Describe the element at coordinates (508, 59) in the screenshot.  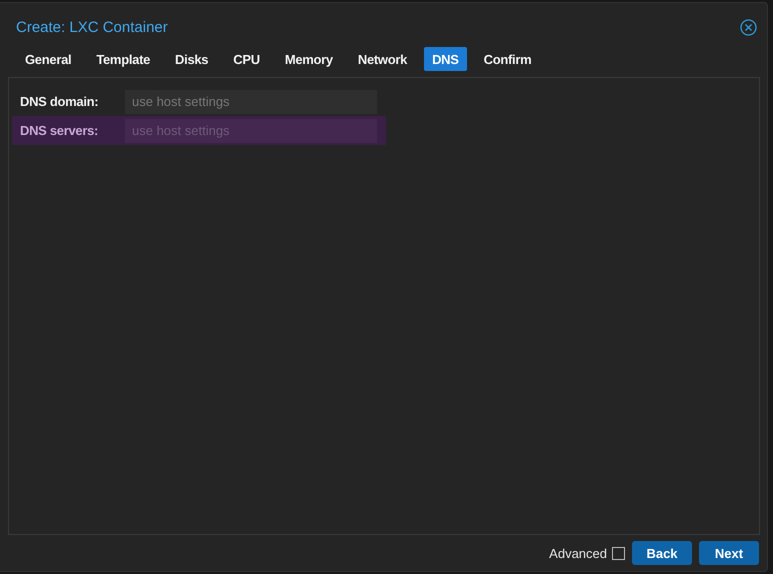
I see `tab: Confirm` at that location.